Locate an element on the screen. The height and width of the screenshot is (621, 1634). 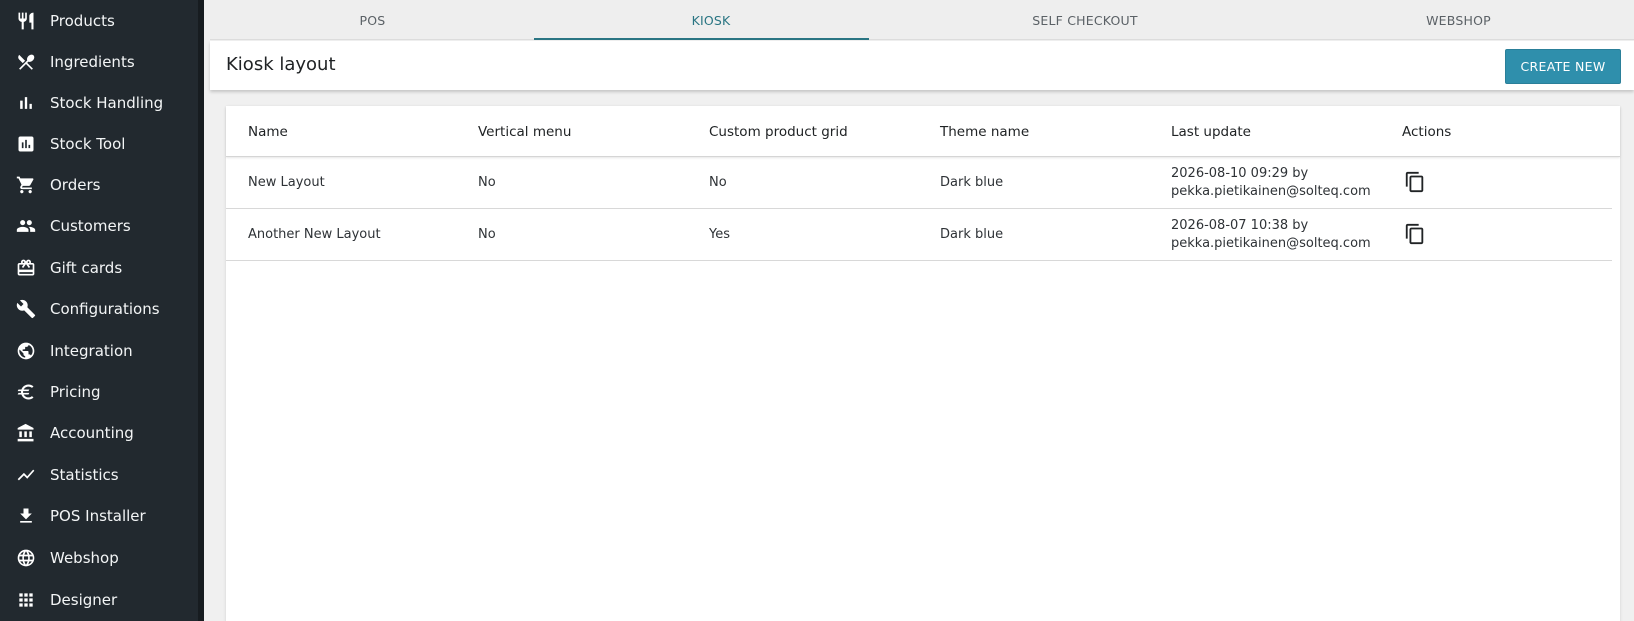
sidebar-item-designer: Designer is located at coordinates (99, 599).